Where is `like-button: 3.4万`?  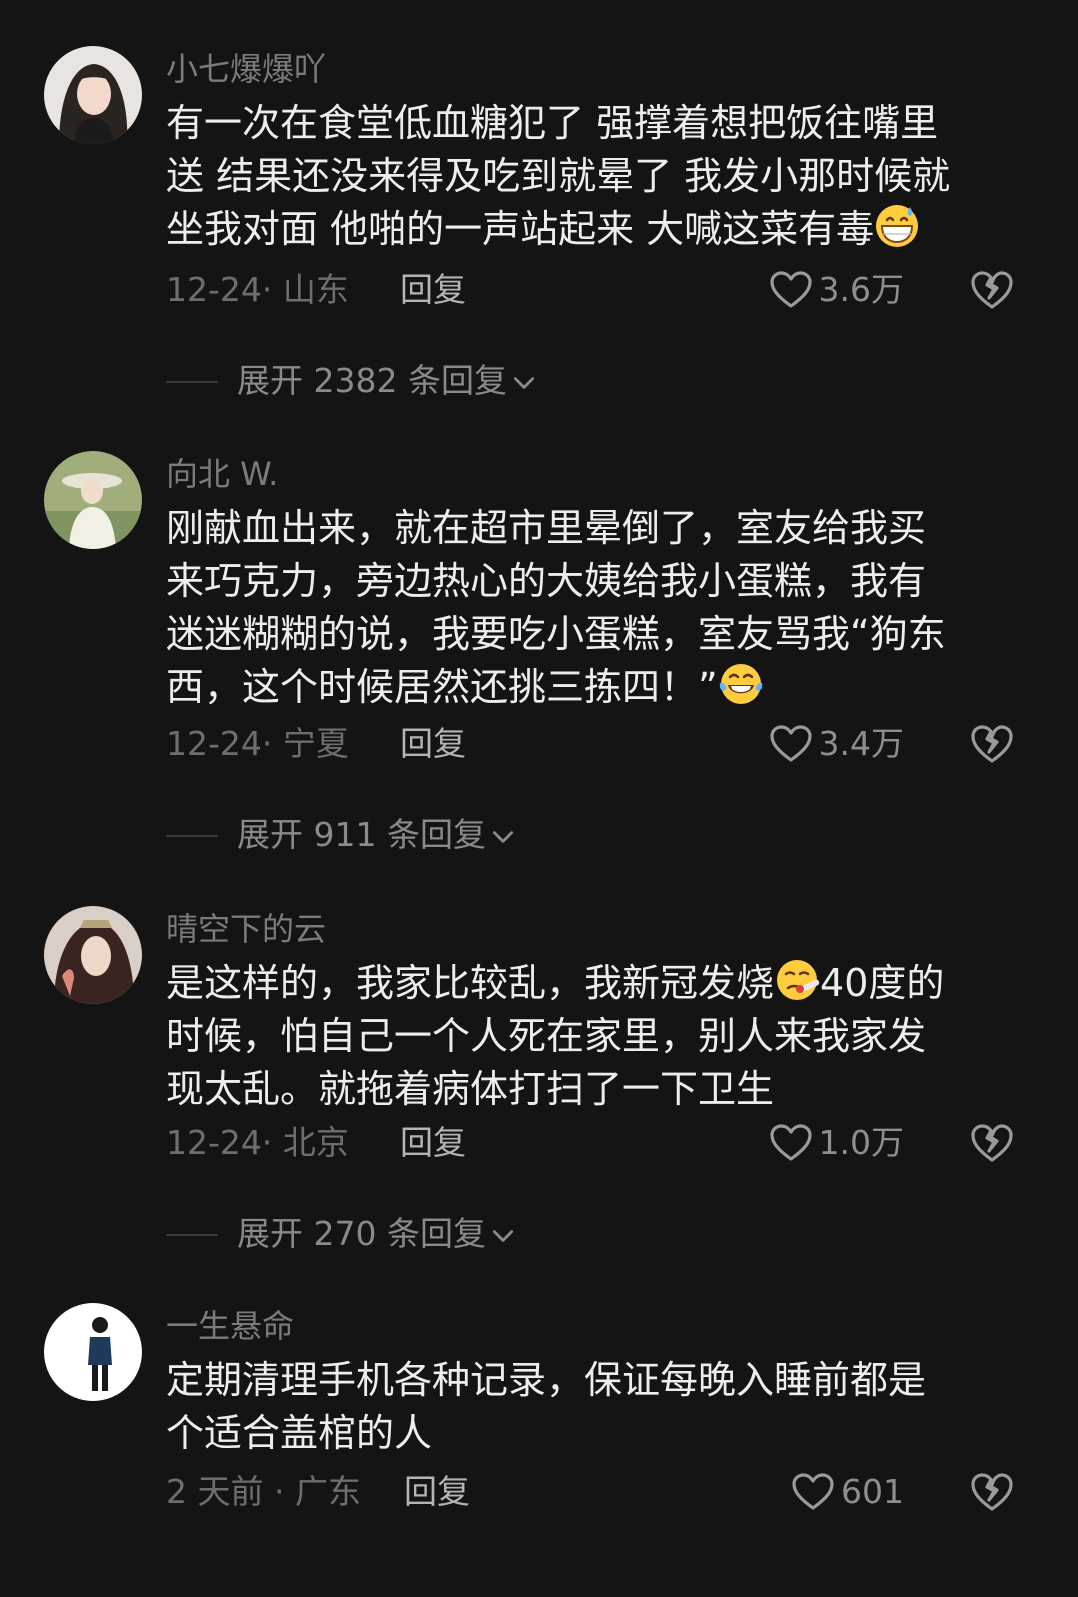 like-button: 3.4万 is located at coordinates (836, 744).